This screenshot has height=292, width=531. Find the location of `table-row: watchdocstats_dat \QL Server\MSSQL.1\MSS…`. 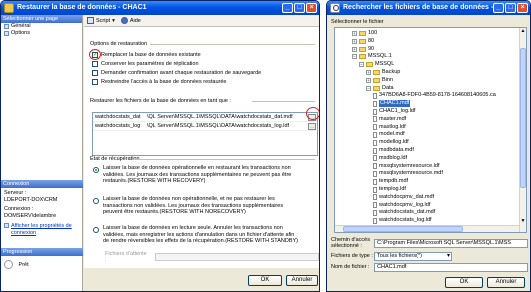

table-row: watchdocstats_dat \QL Server\MSSQL.1\MSS… is located at coordinates (205, 117).